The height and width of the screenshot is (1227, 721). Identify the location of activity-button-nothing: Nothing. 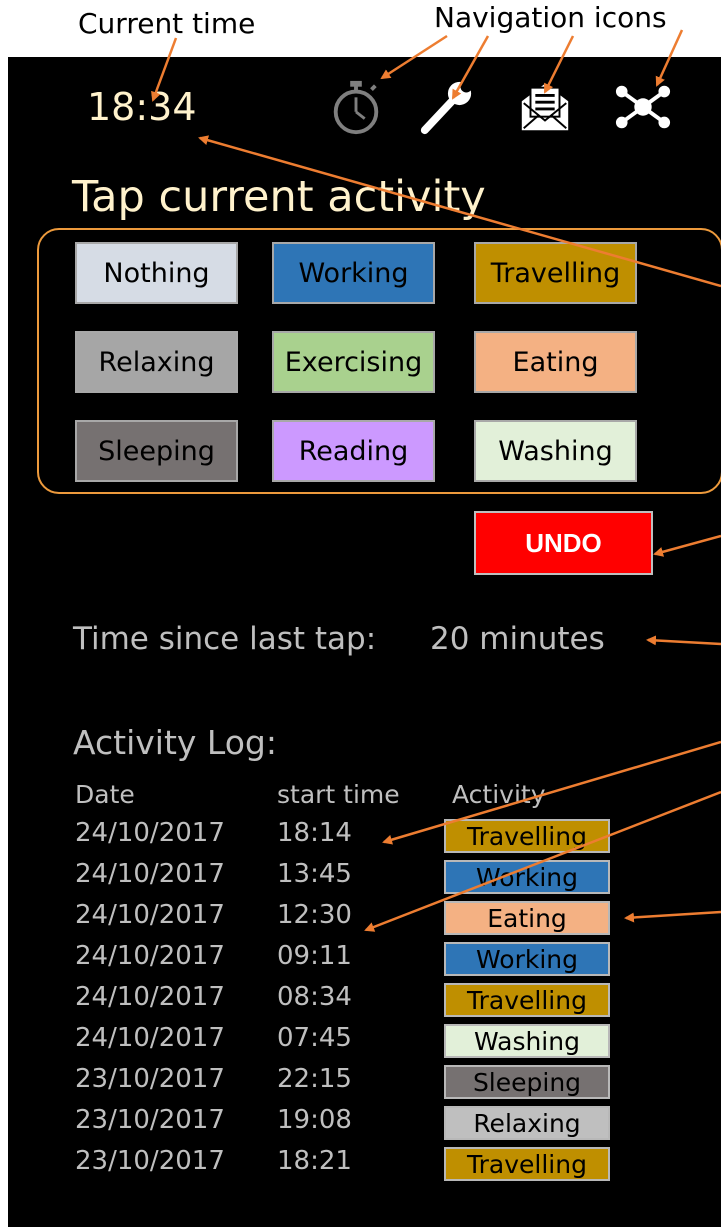
(156, 273).